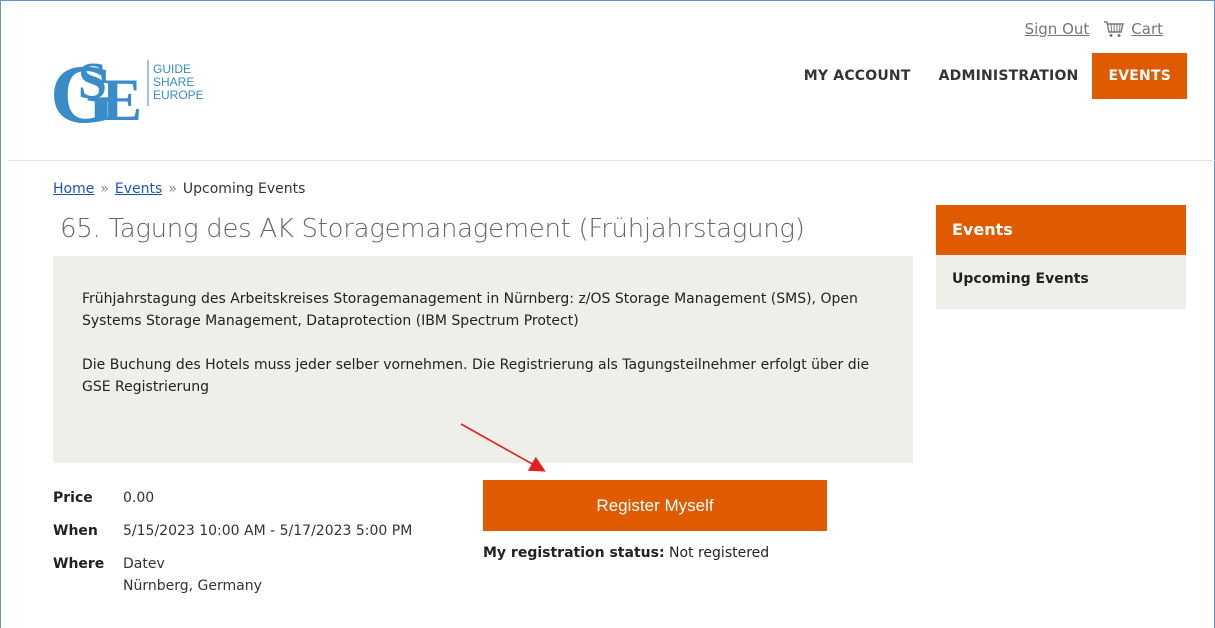 Image resolution: width=1215 pixels, height=628 pixels. I want to click on nav-my-account: MY ACCOUNT, so click(857, 76).